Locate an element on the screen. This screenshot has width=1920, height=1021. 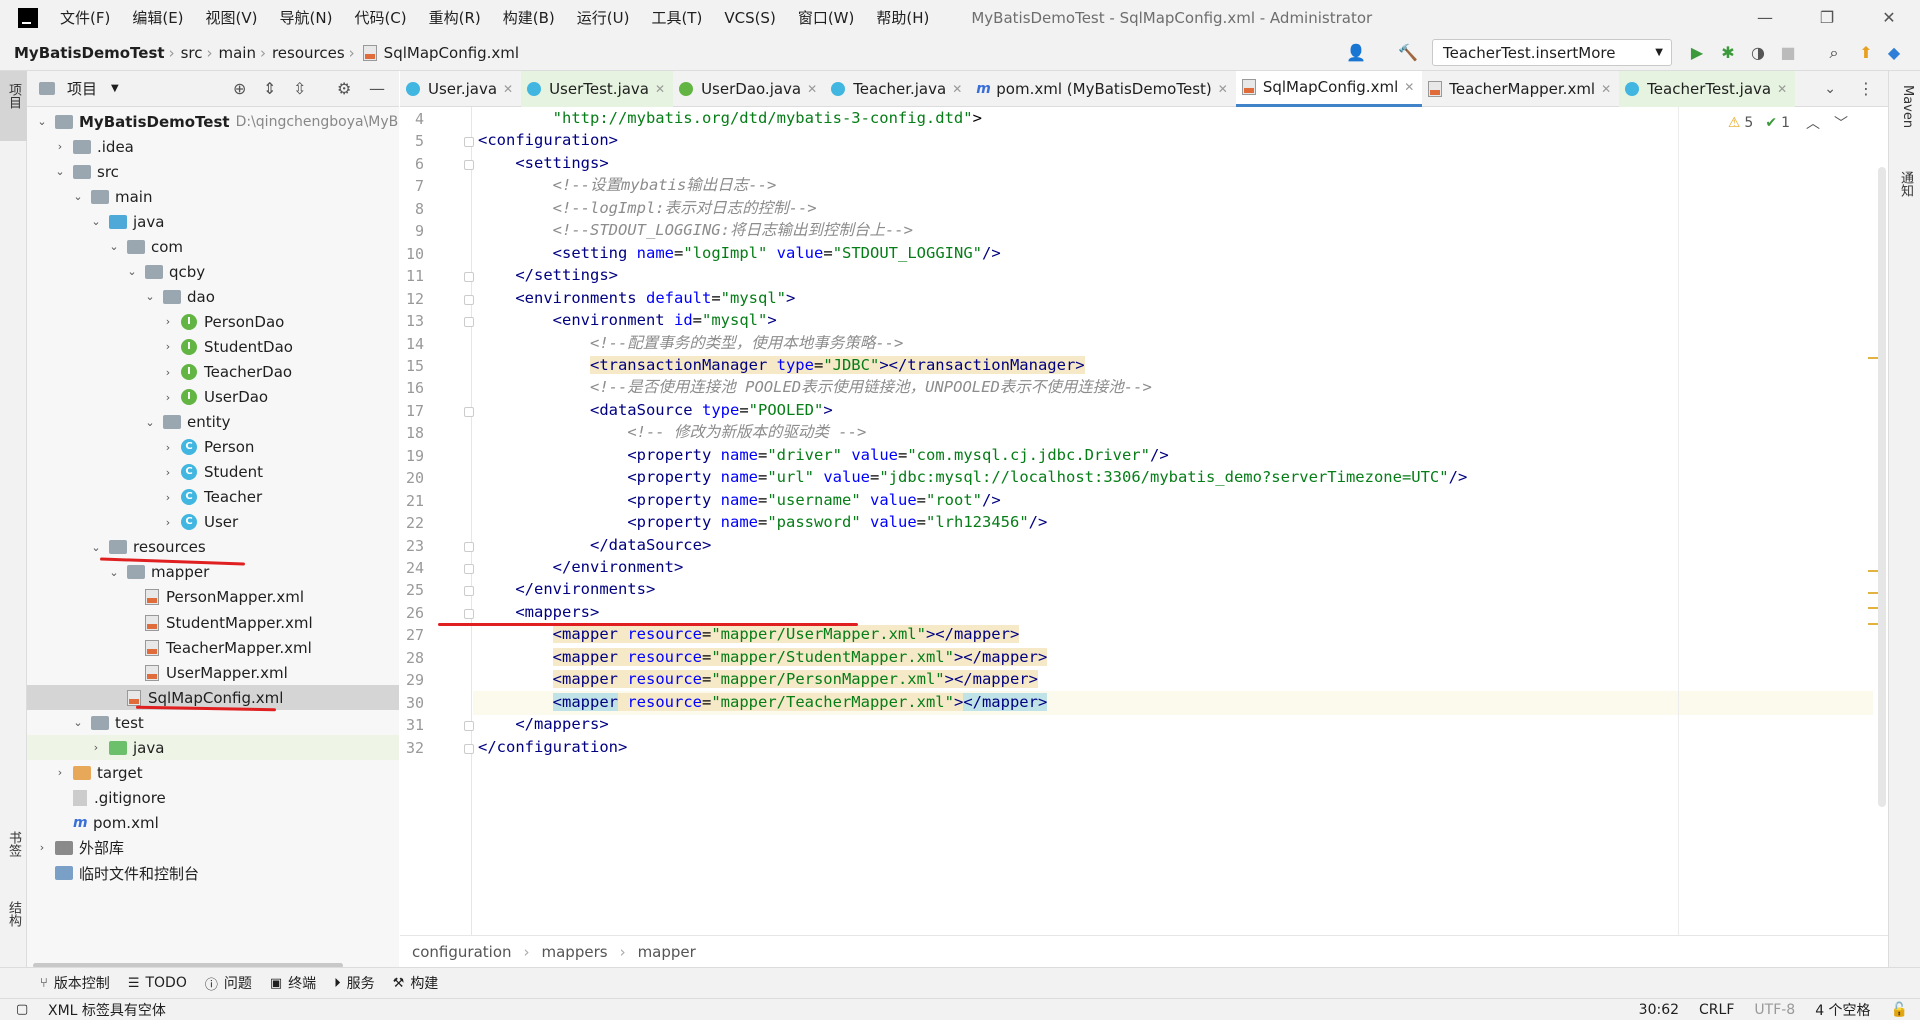
menu-tools: 工具(T) is located at coordinates (676, 17).